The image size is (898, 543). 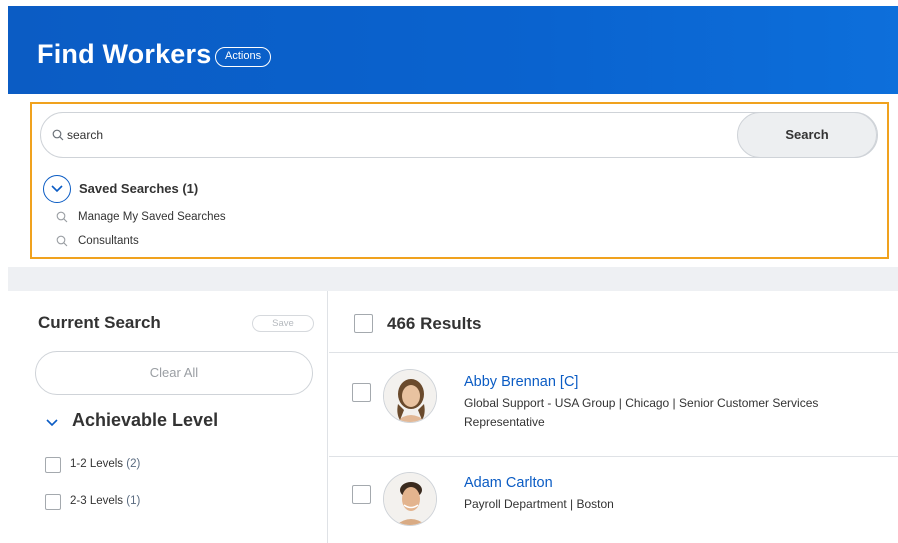 What do you see at coordinates (133, 501) in the screenshot?
I see `facet-option-count: (1)` at bounding box center [133, 501].